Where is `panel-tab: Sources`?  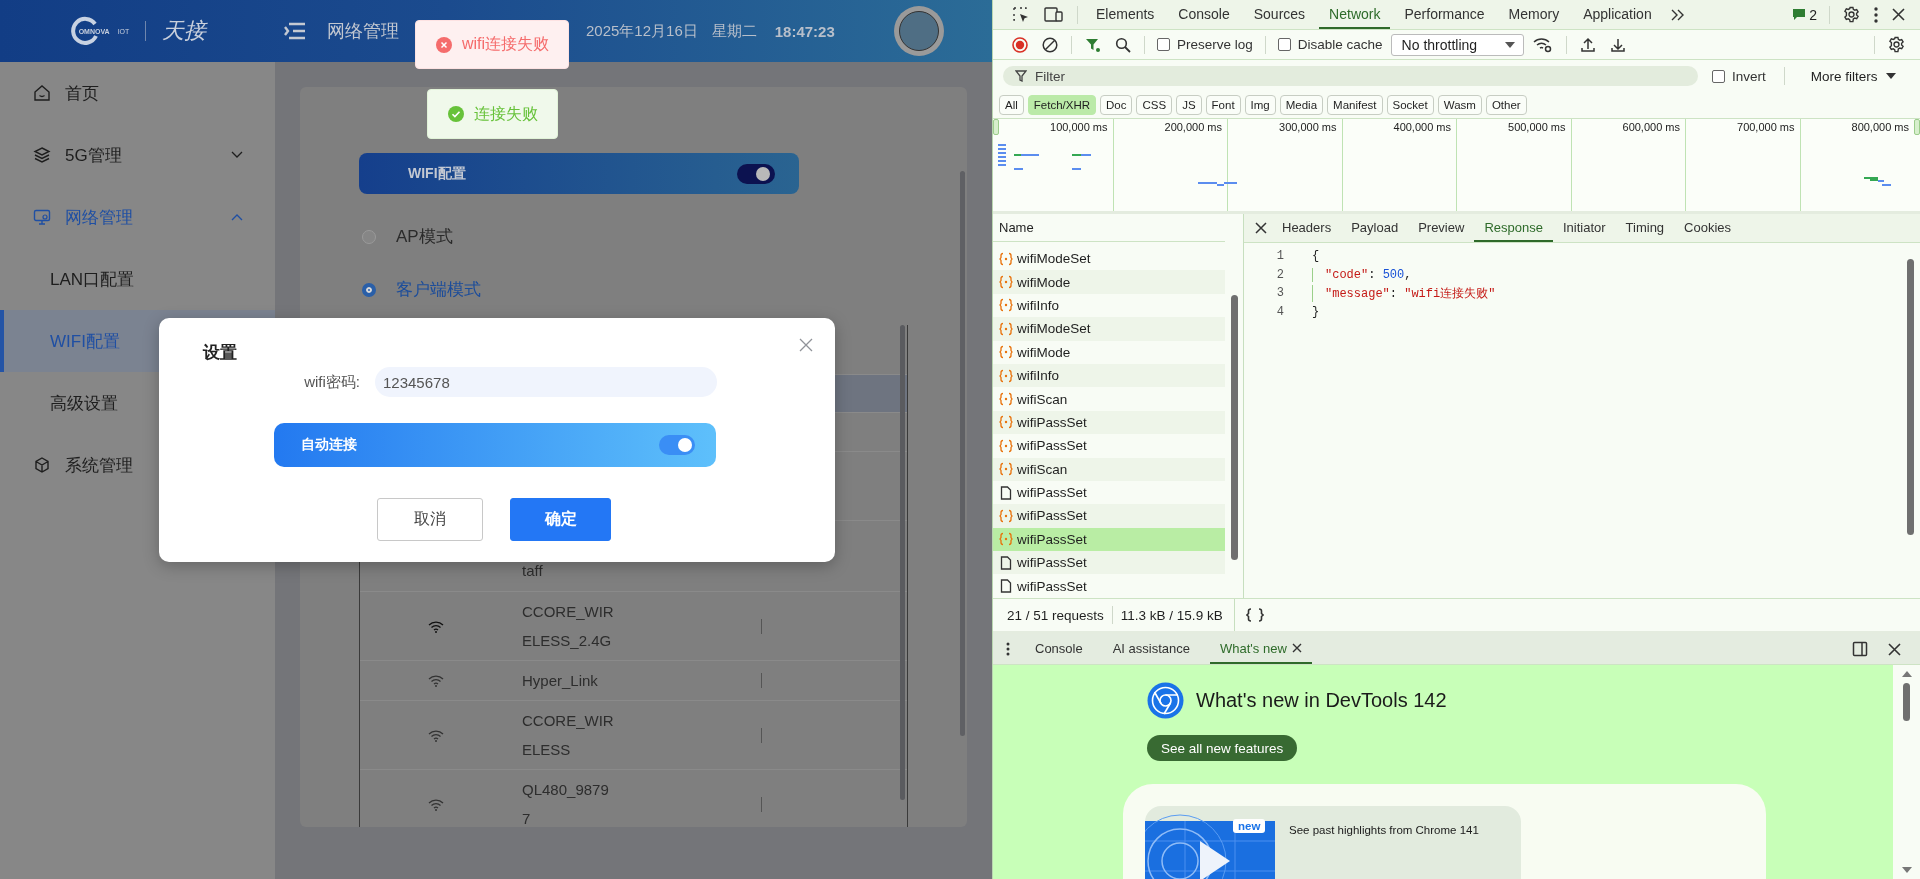 panel-tab: Sources is located at coordinates (1279, 14).